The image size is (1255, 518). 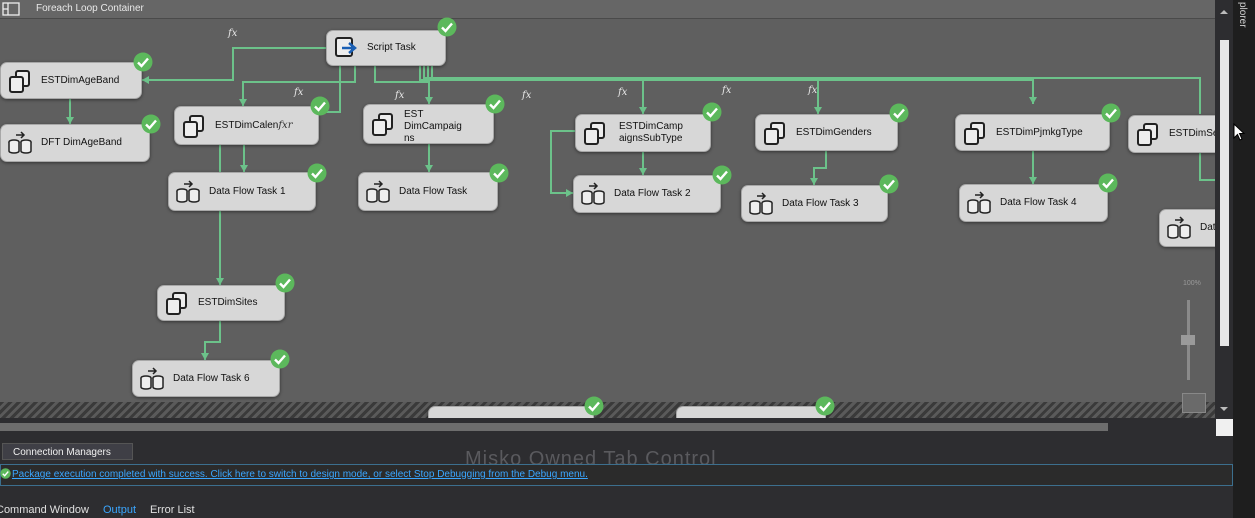 I want to click on task-est-dim-pjmkg-type: ESTDimPjmkgType, so click(x=1032, y=132).